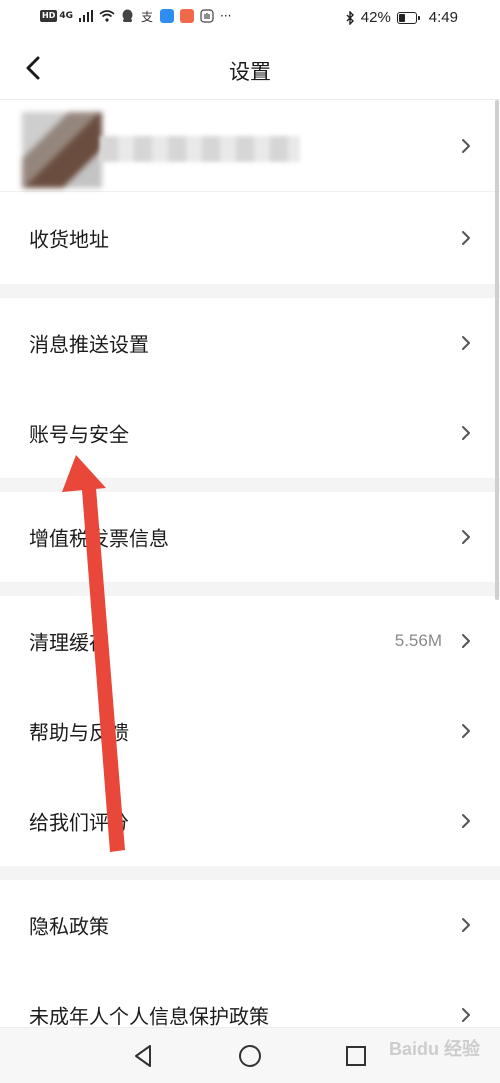  What do you see at coordinates (375, 17) in the screenshot?
I see `battery-percent: 42%` at bounding box center [375, 17].